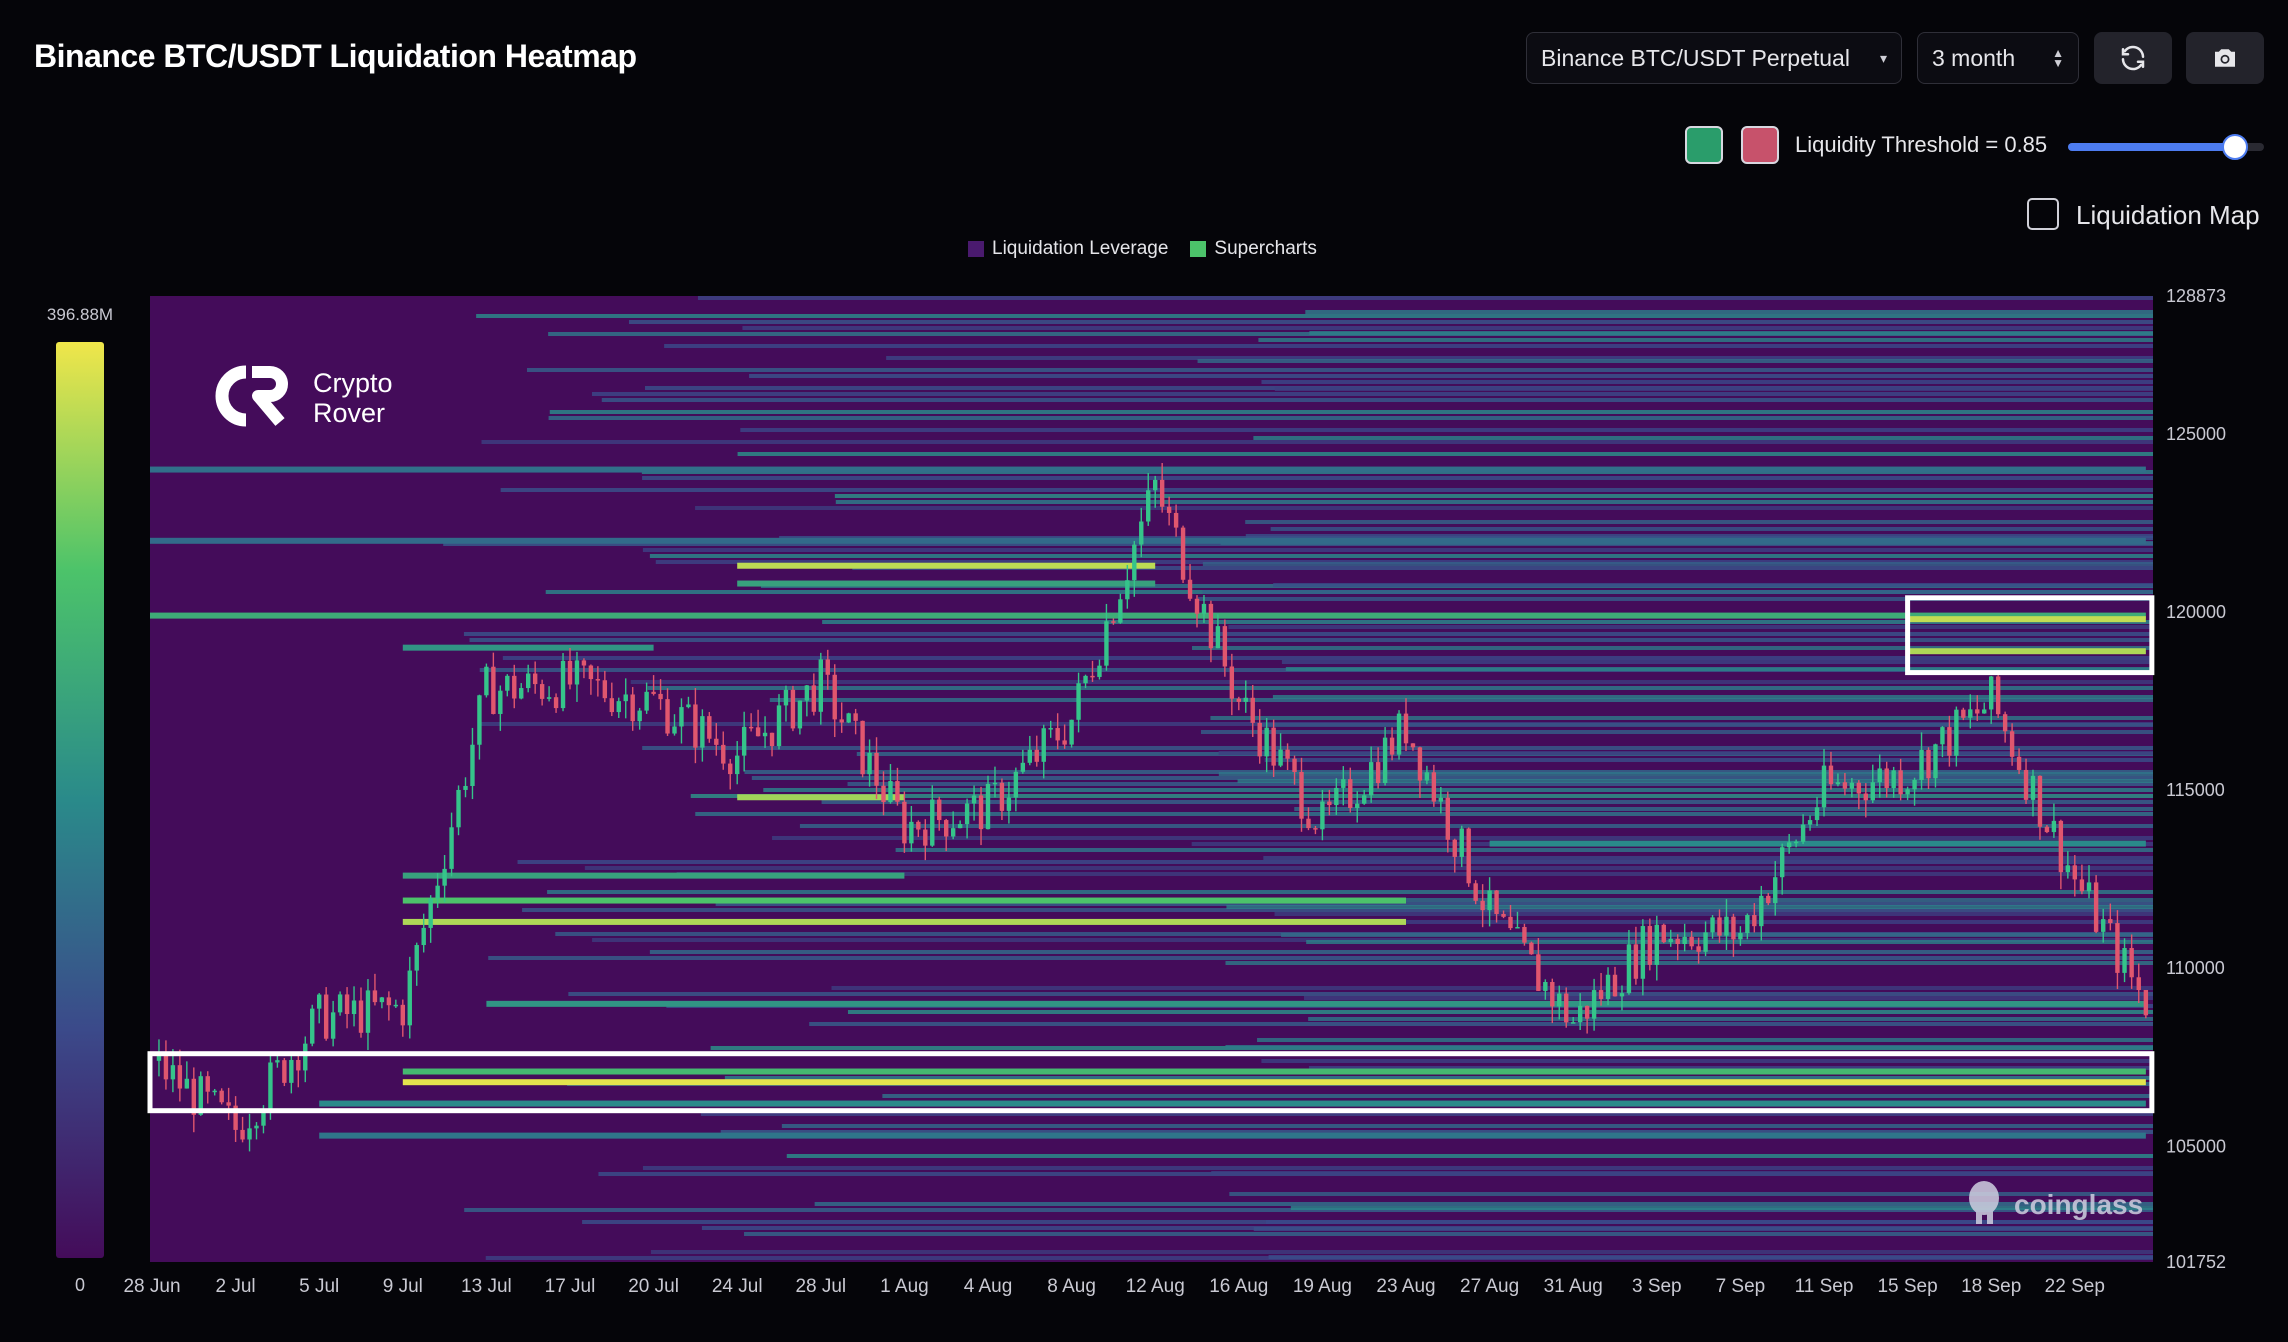 This screenshot has width=2288, height=1342. Describe the element at coordinates (1238, 1286) in the screenshot. I see `x-tick-label: 16 Aug` at that location.